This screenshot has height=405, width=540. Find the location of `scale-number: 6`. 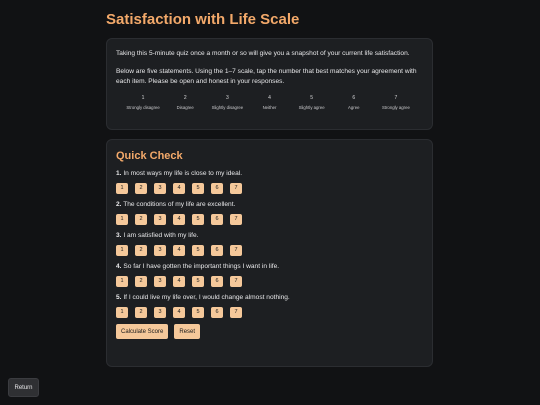

scale-number: 6 is located at coordinates (354, 98).